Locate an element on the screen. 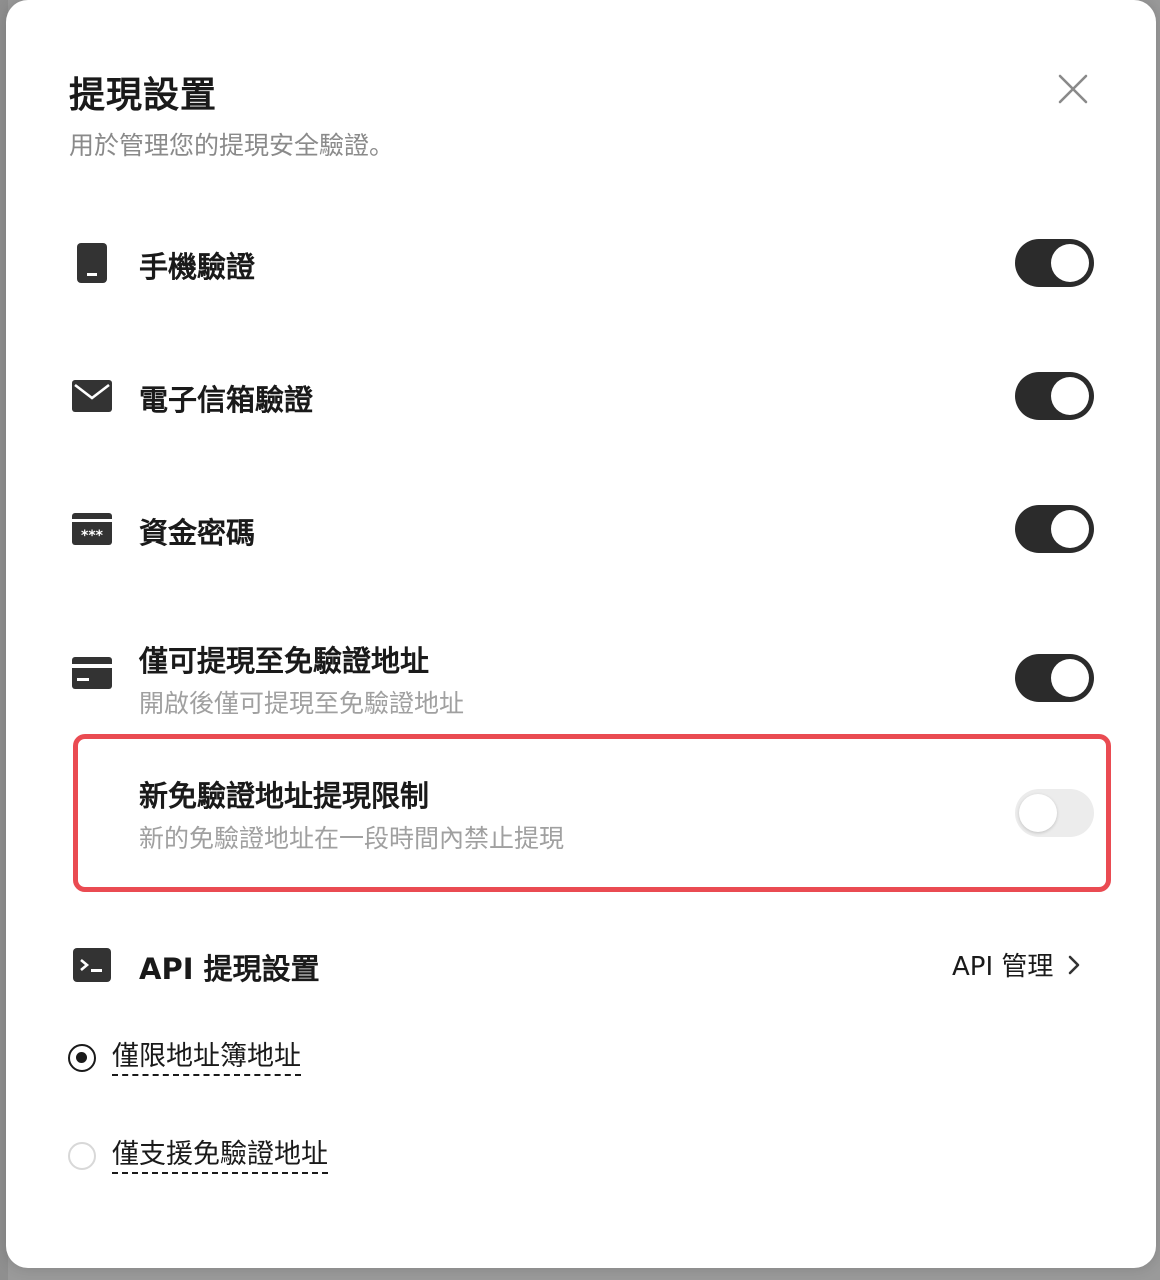 The image size is (1160, 1280). setting-description: 開啟後僅可提現至免驗證地址 is located at coordinates (302, 703).